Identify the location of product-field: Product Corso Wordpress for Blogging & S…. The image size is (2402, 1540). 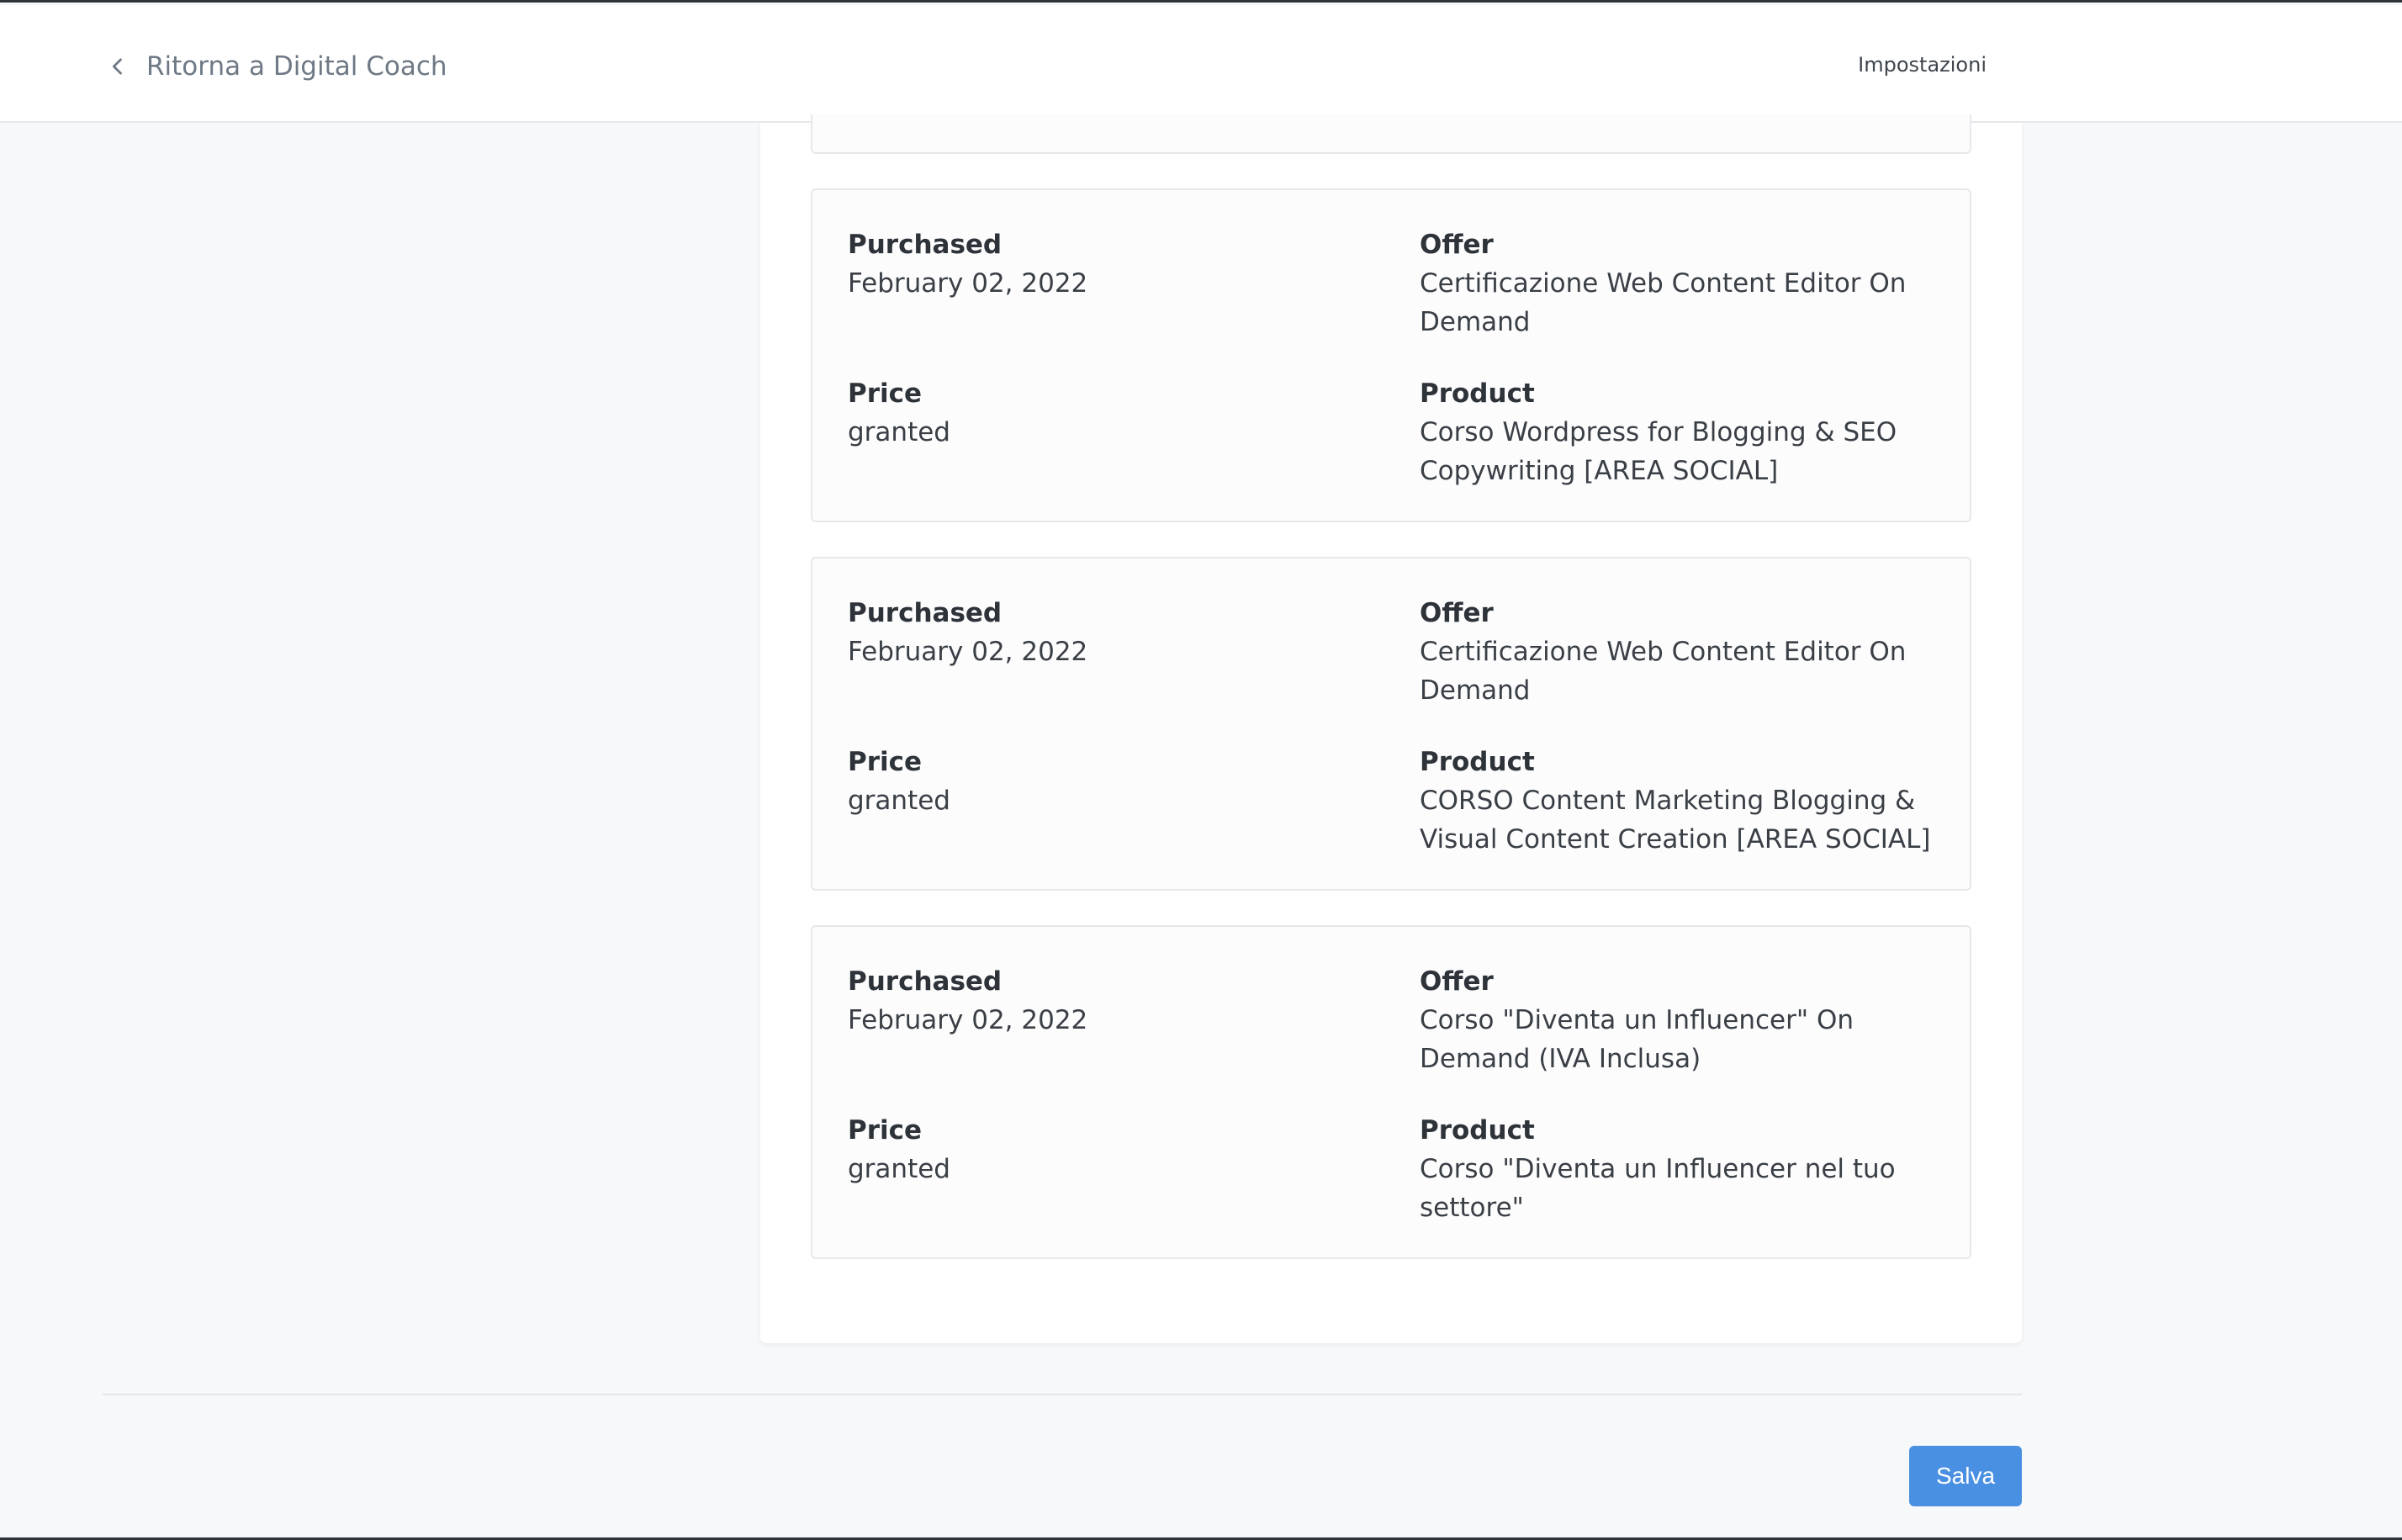
(1681, 432).